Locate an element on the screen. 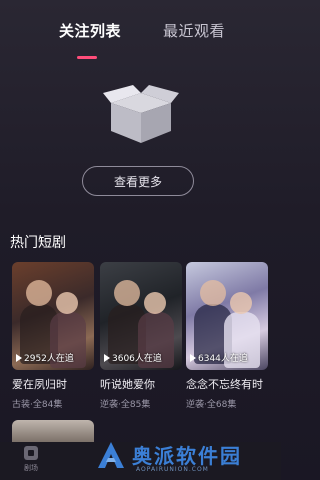 This screenshot has width=320, height=480. tab-recently-watched: 最近观看 is located at coordinates (194, 30).